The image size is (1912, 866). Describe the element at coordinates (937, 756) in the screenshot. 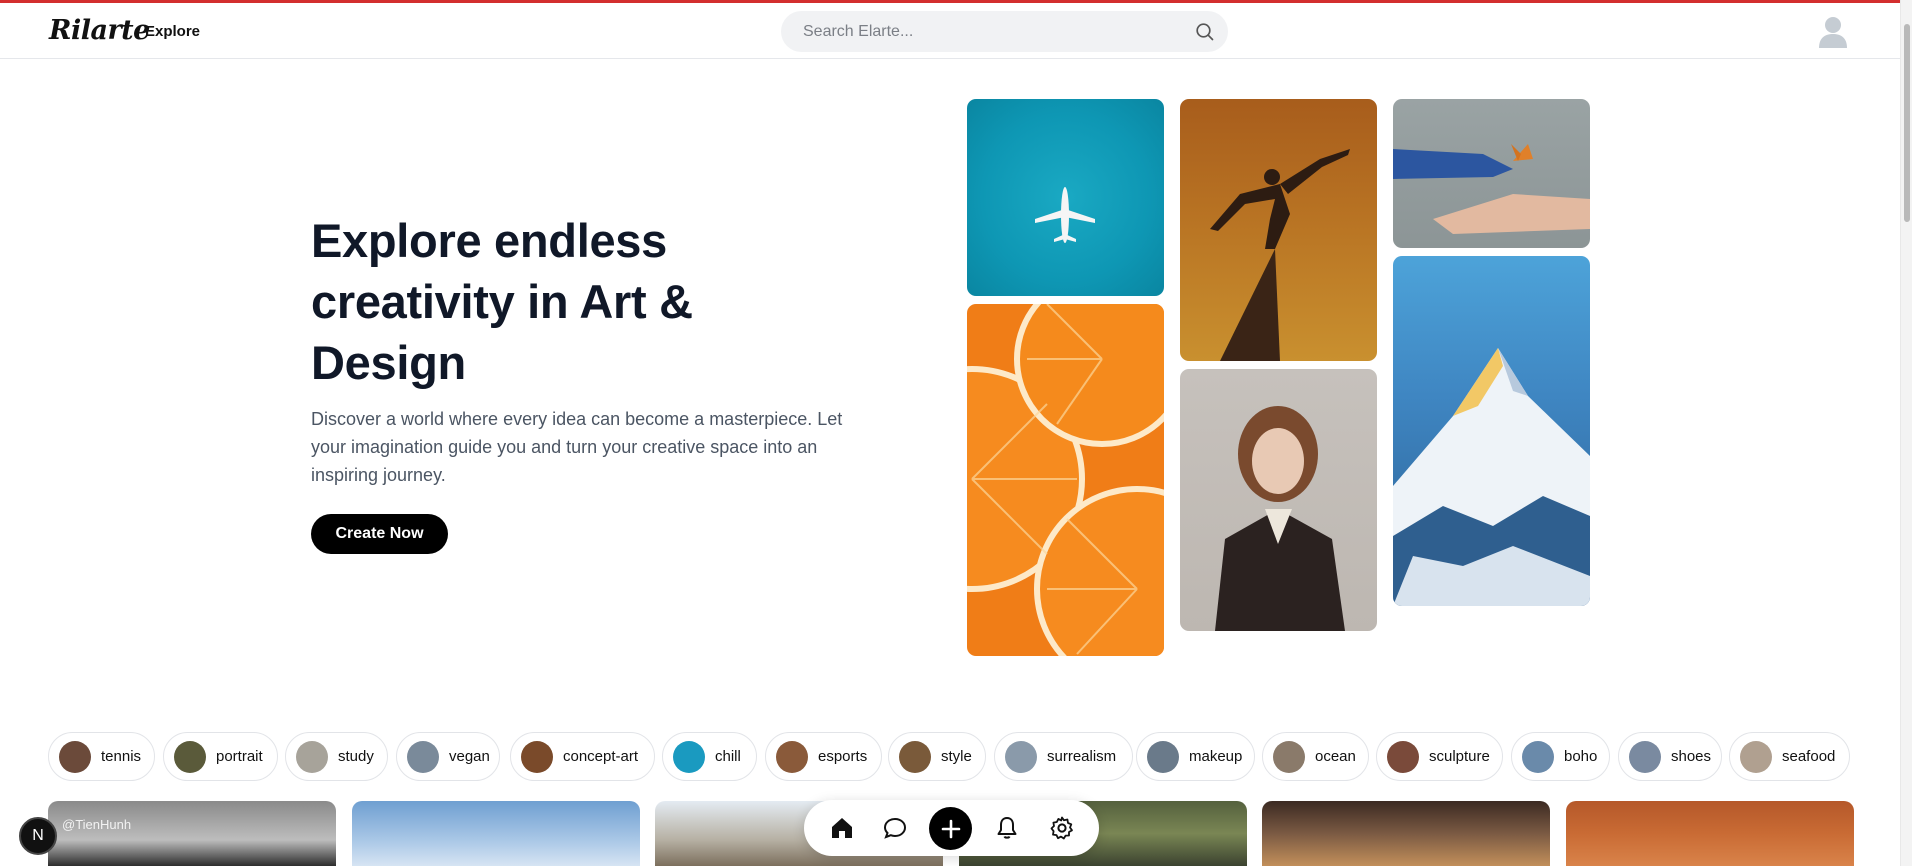

I see `category-chip-style: style` at that location.